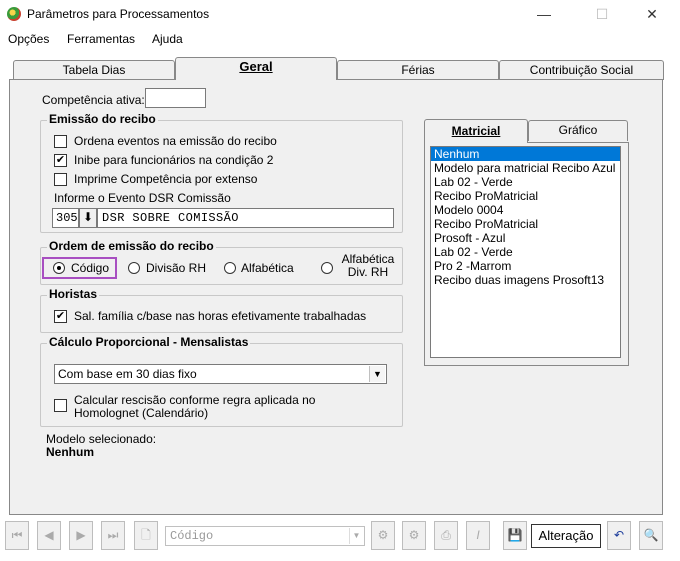 The image size is (680, 561). I want to click on tab-matricial: Matricial, so click(476, 131).